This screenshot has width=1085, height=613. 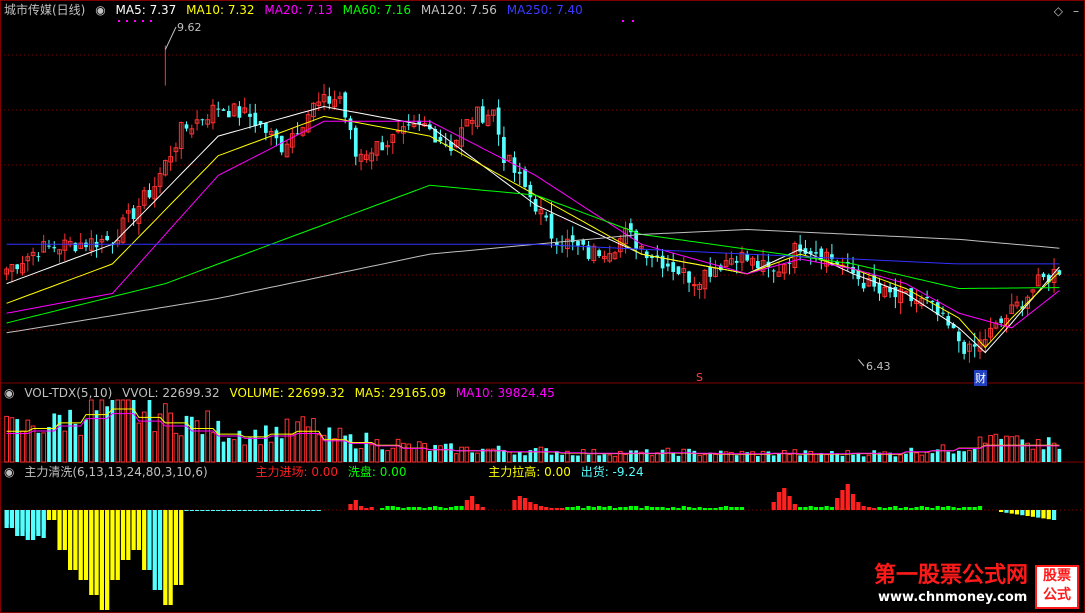 What do you see at coordinates (980, 378) in the screenshot?
I see `marker-cai: 财` at bounding box center [980, 378].